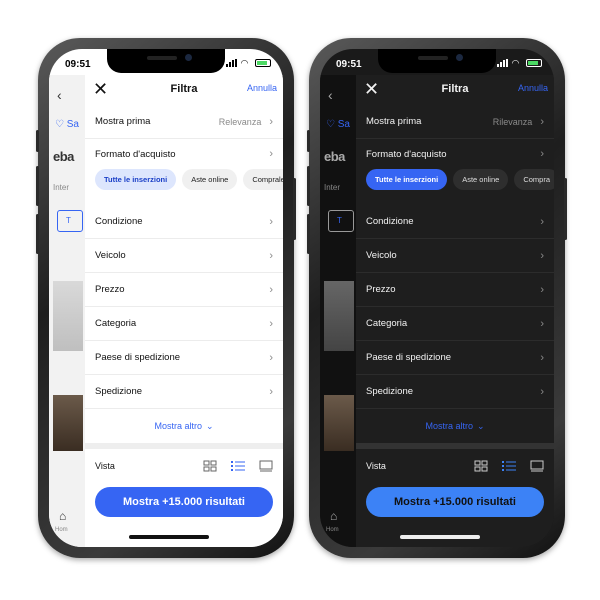 Image resolution: width=600 pixels, height=600 pixels. I want to click on sort-value: Relevanza, so click(240, 121).